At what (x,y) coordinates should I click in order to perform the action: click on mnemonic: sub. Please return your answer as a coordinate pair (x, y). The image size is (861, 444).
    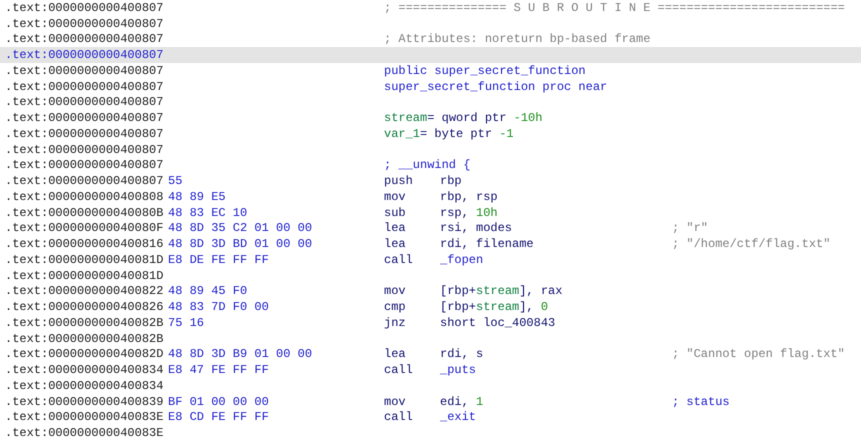
    Looking at the image, I should click on (395, 213).